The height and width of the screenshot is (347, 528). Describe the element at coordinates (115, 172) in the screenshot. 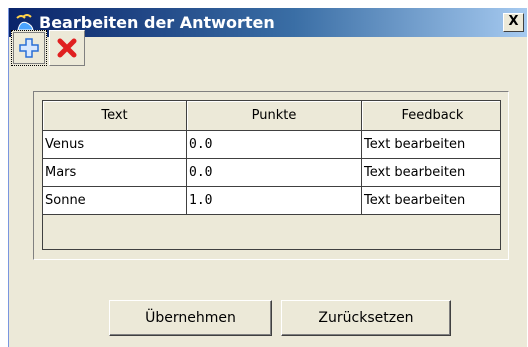

I see `cell-text: Mars` at that location.